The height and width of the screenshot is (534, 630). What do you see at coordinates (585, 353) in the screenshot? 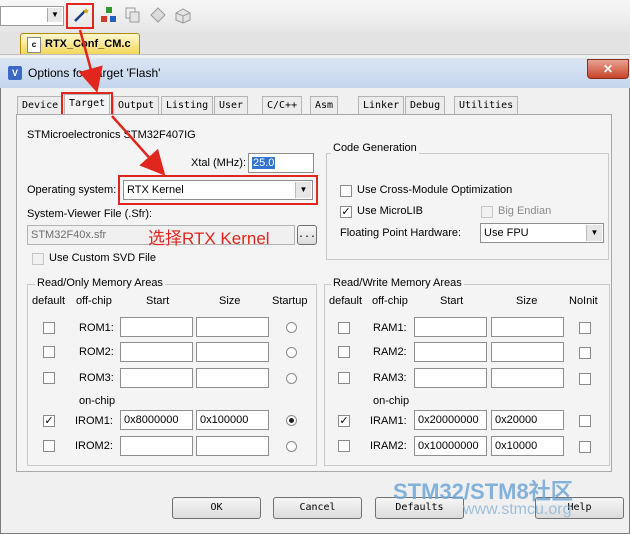
I see `ram2-noinit-checkbox` at bounding box center [585, 353].